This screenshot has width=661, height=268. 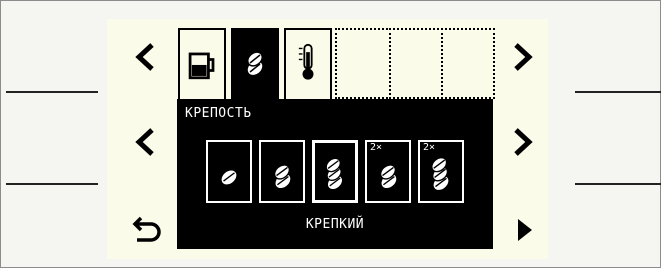 I want to click on back-button, so click(x=145, y=230).